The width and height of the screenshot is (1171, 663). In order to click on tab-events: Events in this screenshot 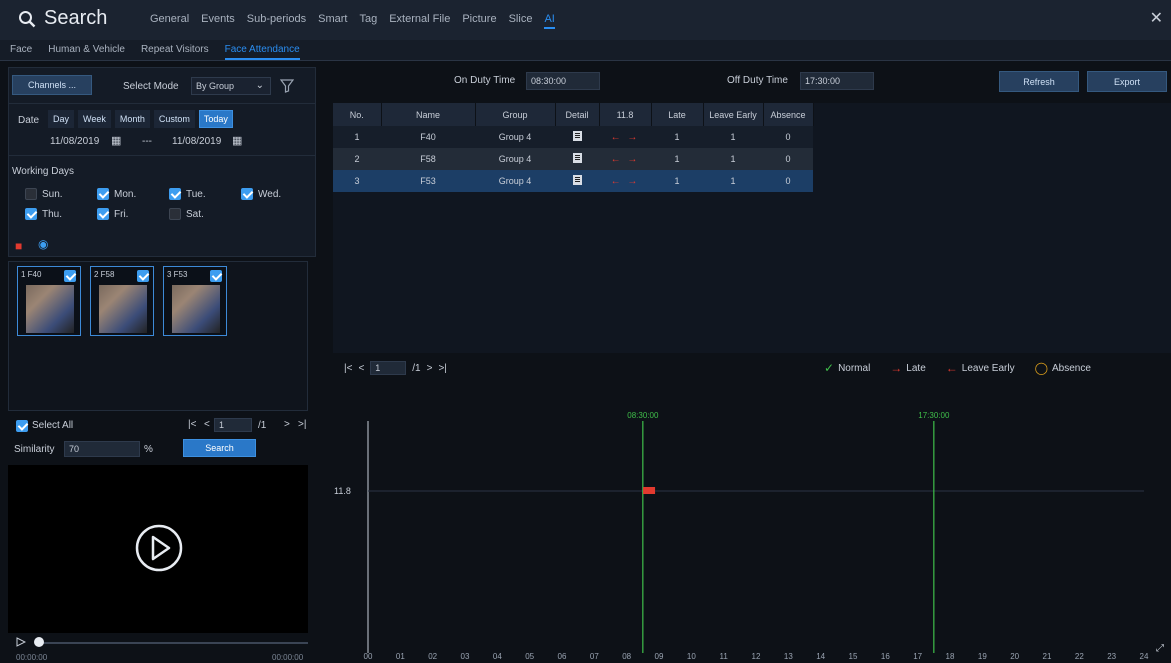, I will do `click(218, 21)`.